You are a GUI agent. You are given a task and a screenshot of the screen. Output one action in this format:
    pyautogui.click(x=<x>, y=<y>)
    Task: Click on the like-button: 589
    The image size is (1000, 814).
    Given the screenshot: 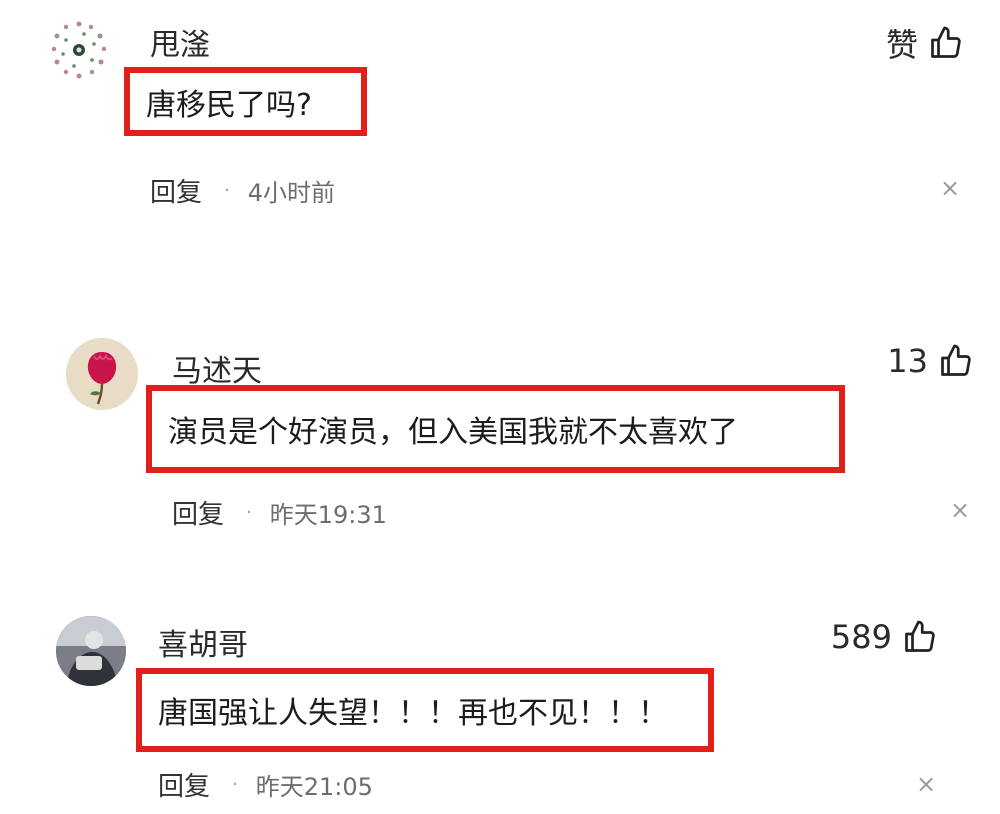 What is the action you would take?
    pyautogui.click(x=884, y=637)
    